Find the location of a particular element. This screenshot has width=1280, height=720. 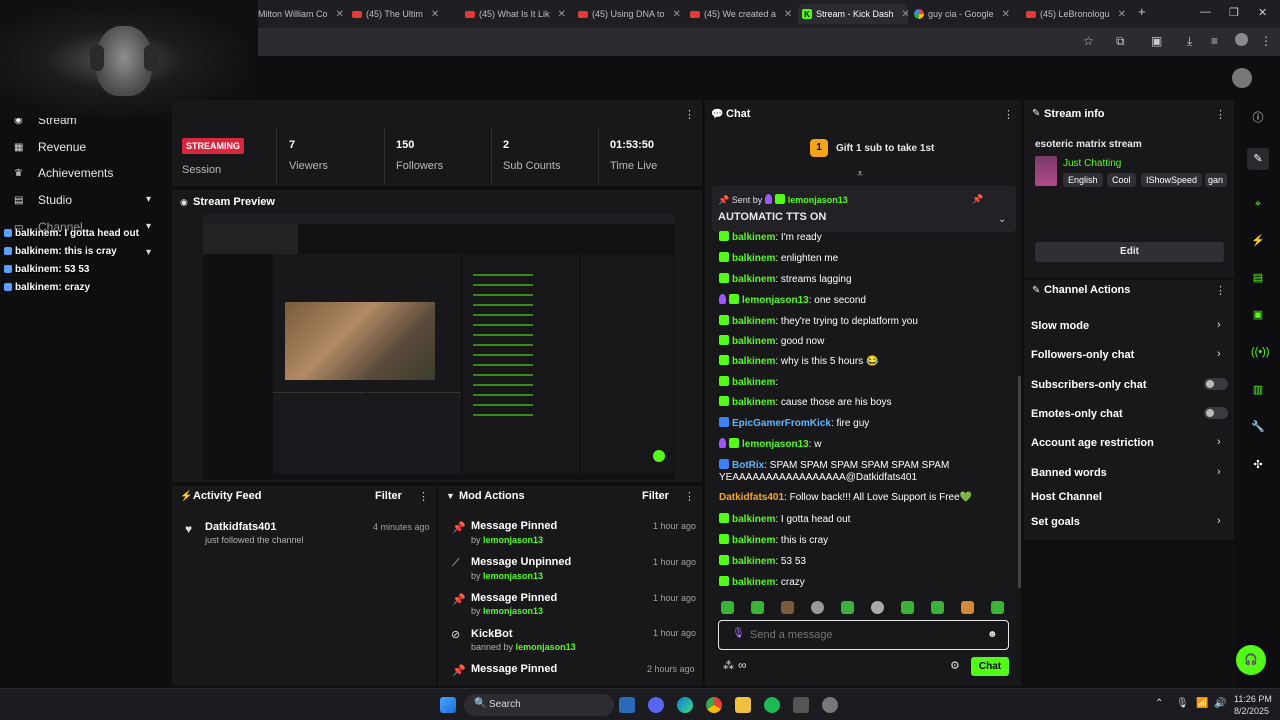

browser-tab: Milton William Co ✕ is located at coordinates (302, 14).